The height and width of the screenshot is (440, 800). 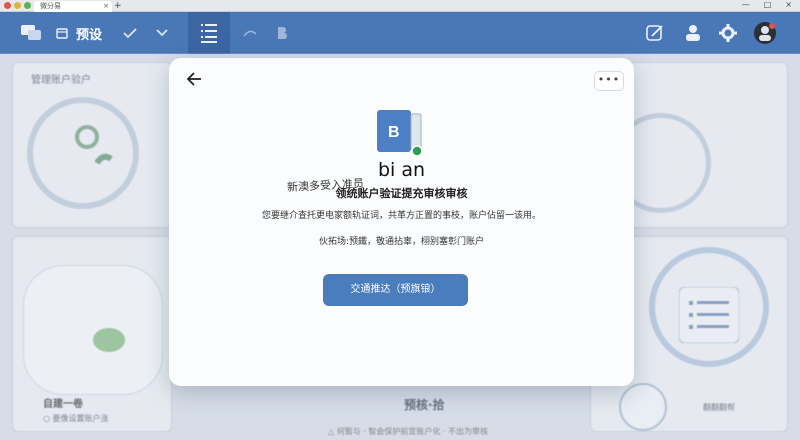 What do you see at coordinates (401, 193) in the screenshot?
I see `modal-title: 领统账户验证提充审核审核` at bounding box center [401, 193].